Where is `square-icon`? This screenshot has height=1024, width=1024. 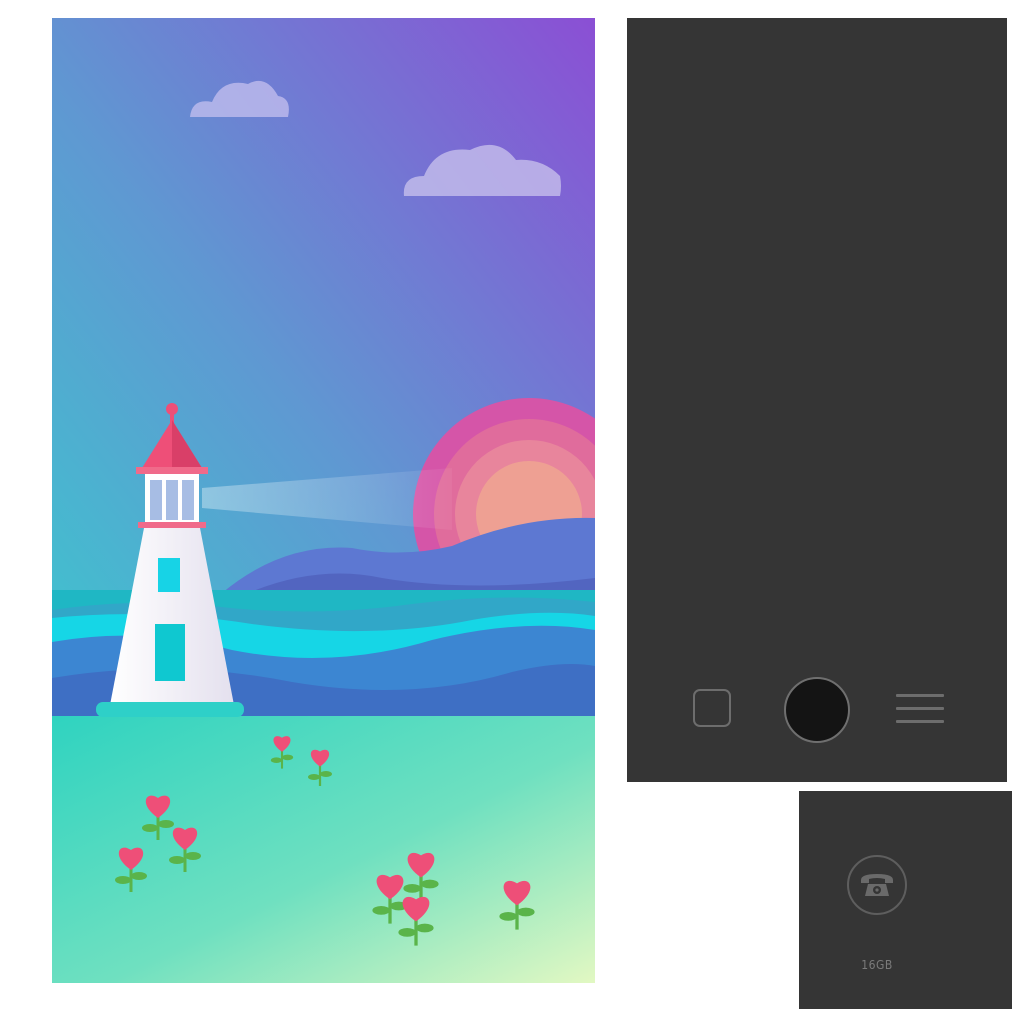 square-icon is located at coordinates (712, 708).